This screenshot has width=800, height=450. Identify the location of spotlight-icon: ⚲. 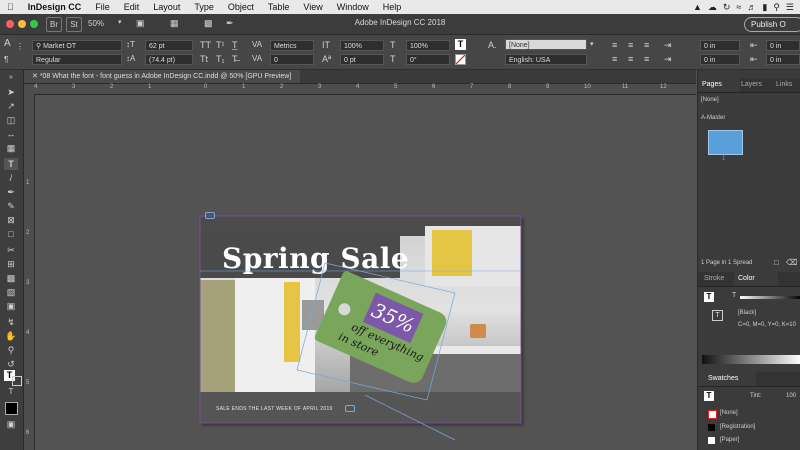
(776, 7).